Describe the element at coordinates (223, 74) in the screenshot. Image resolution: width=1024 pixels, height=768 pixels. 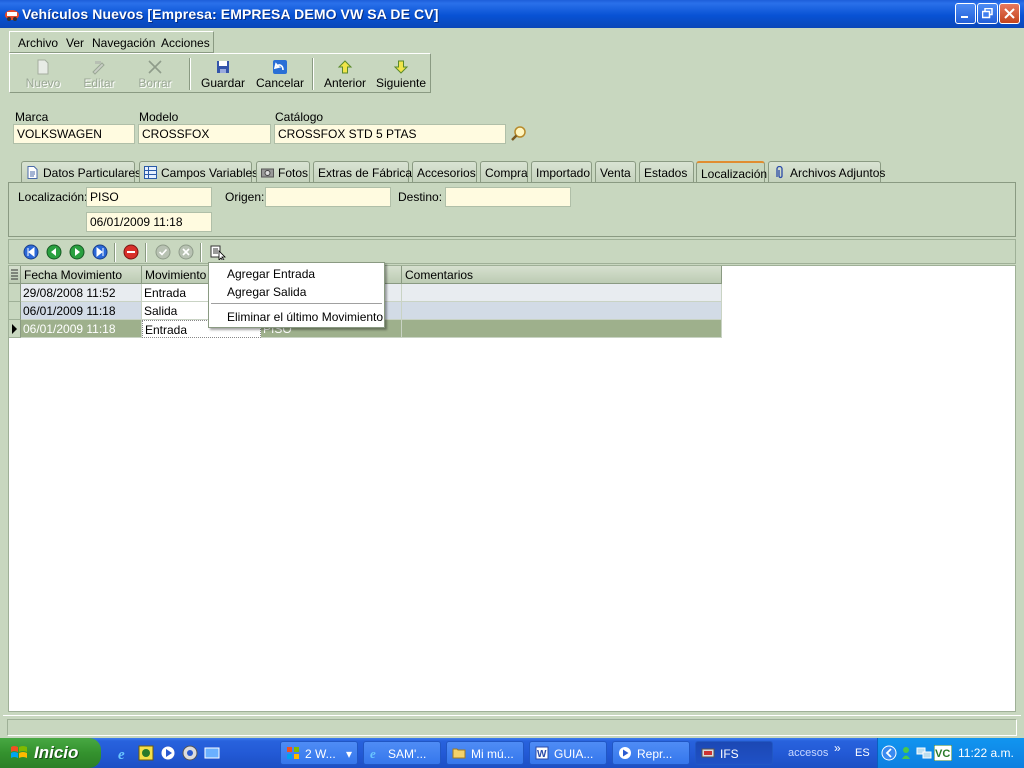
I see `guardar-button: Guardar` at that location.